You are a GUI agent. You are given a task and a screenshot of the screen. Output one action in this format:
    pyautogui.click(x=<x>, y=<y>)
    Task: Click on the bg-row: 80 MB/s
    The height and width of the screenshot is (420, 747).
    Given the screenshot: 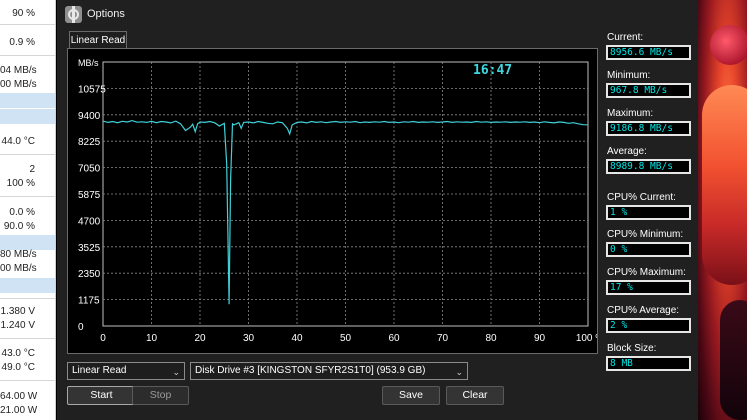 What is the action you would take?
    pyautogui.click(x=18, y=254)
    